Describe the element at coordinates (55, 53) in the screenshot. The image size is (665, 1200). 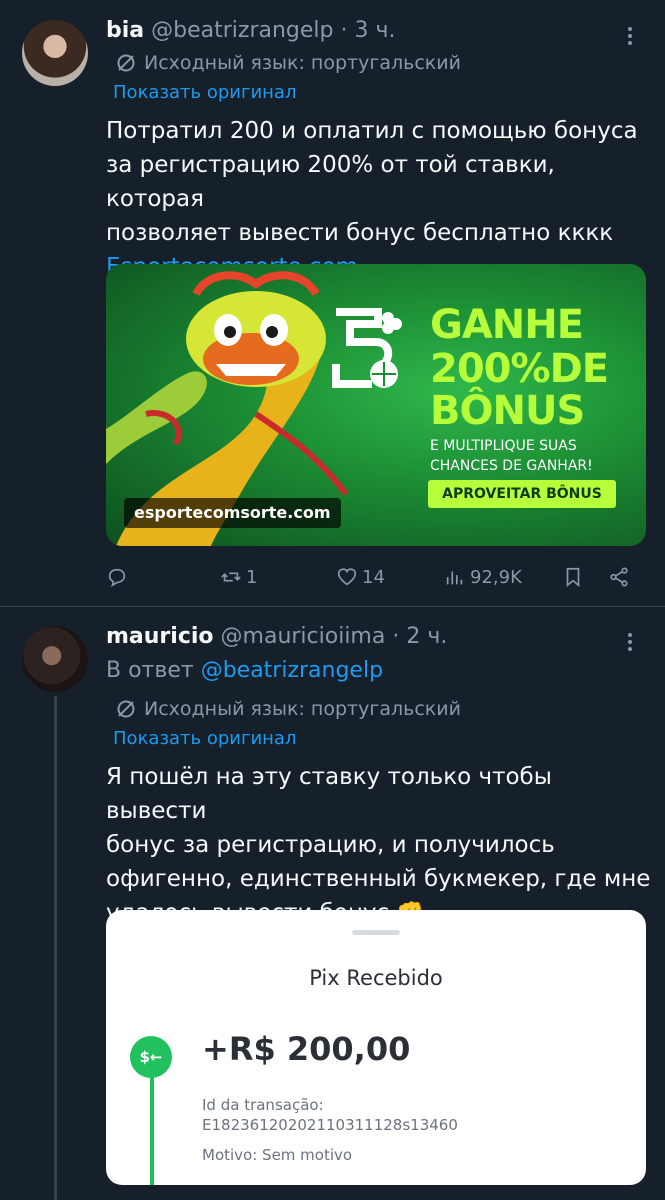
I see `avatar-bia` at that location.